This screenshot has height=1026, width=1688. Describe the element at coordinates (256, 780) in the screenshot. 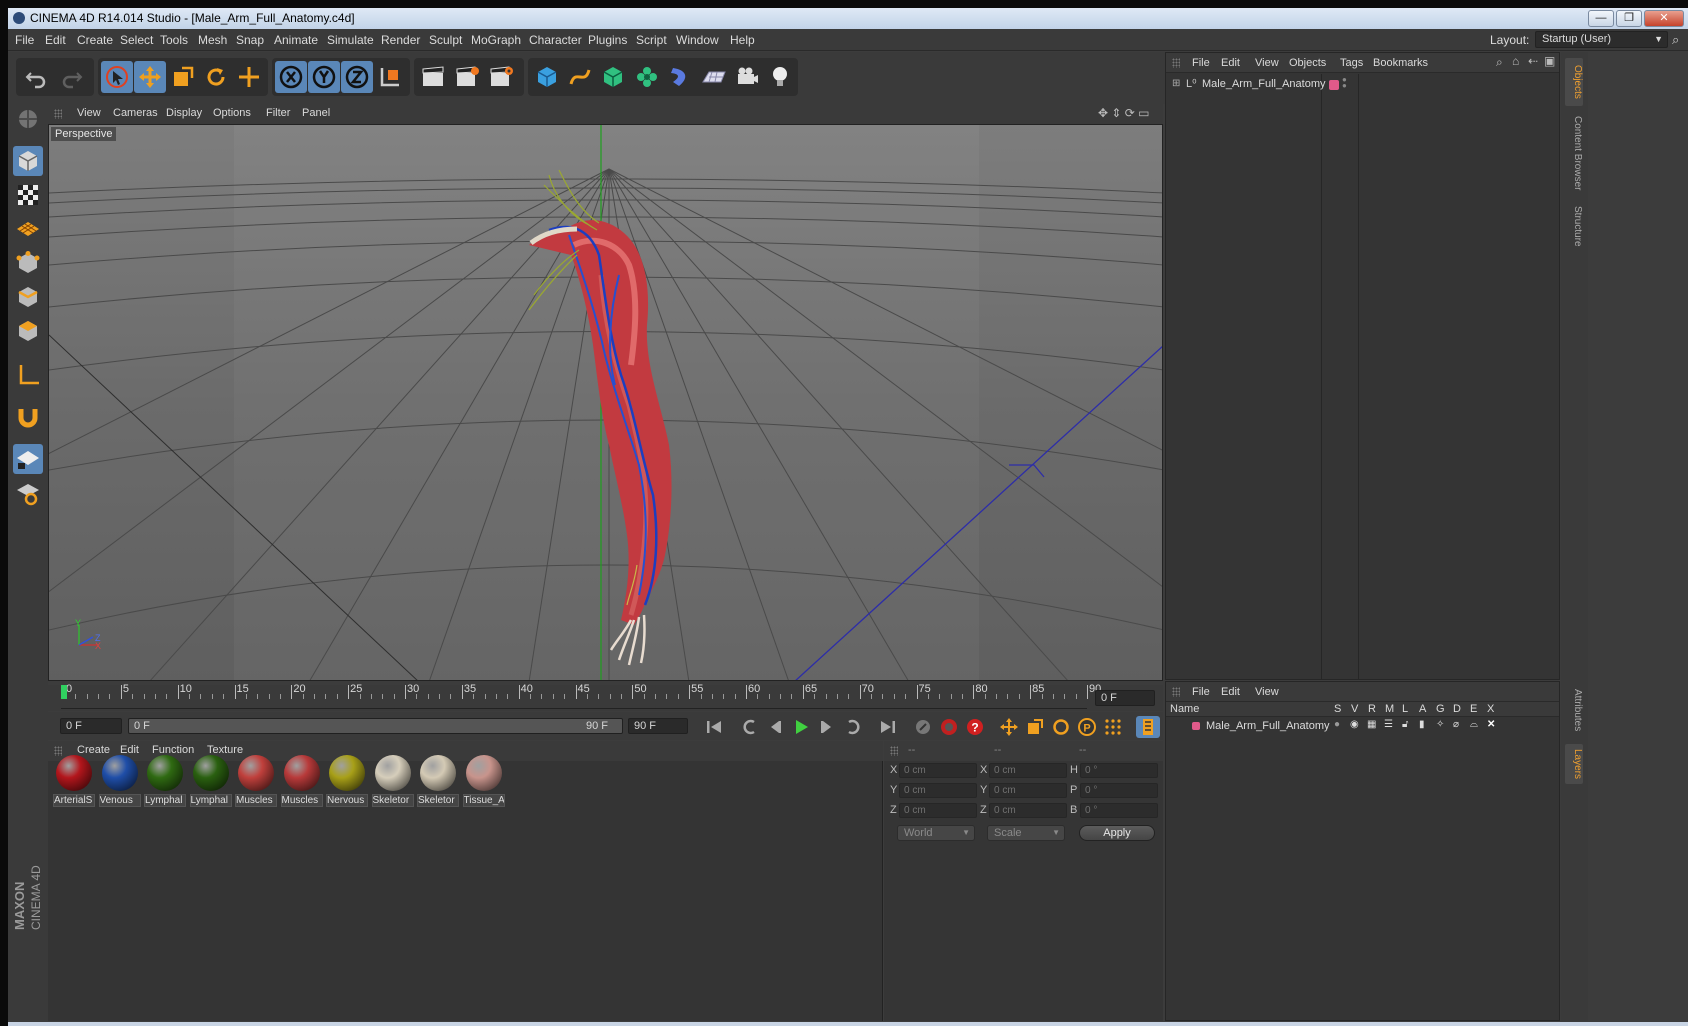

I see `material-swatch: Muscles` at that location.